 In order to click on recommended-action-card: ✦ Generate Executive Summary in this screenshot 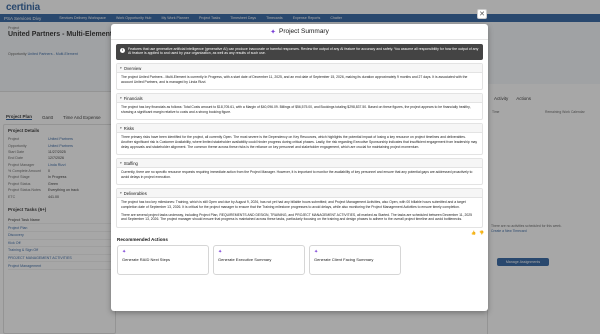, I will do `click(259, 259)`.